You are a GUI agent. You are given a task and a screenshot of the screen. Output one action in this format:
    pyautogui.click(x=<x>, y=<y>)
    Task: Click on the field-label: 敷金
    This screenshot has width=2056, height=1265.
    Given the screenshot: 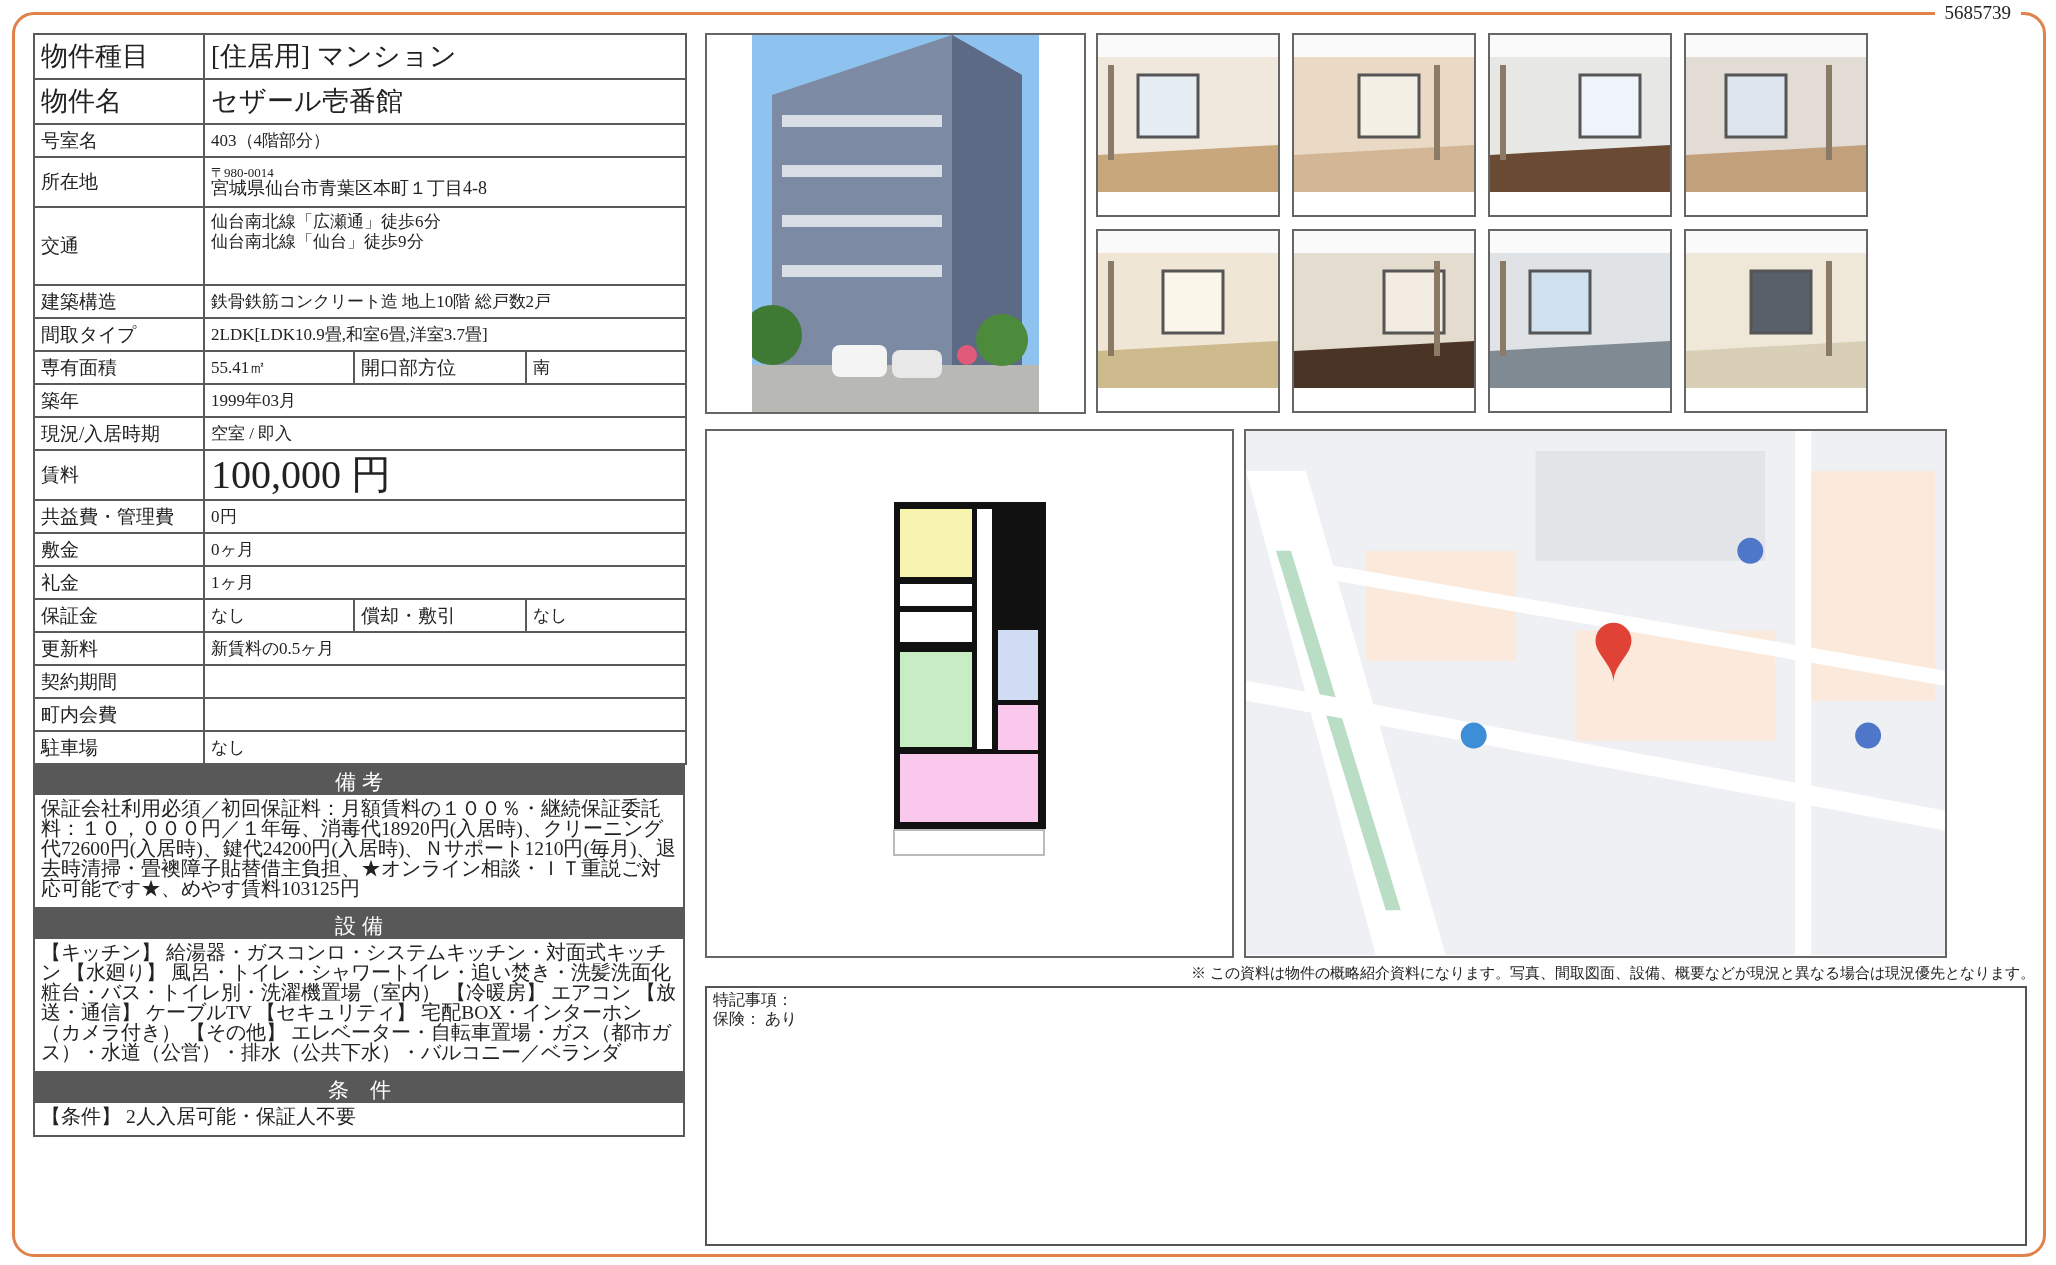 What is the action you would take?
    pyautogui.click(x=119, y=549)
    